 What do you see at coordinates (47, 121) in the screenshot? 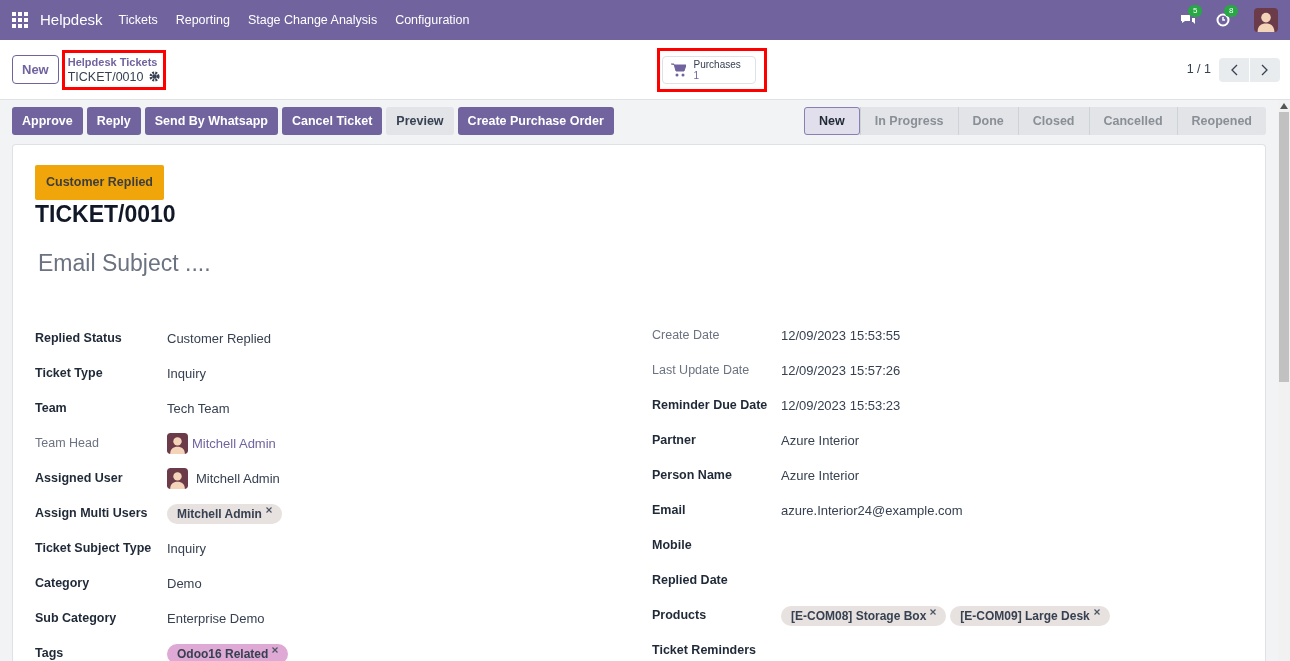
I see `action-button: Approve` at bounding box center [47, 121].